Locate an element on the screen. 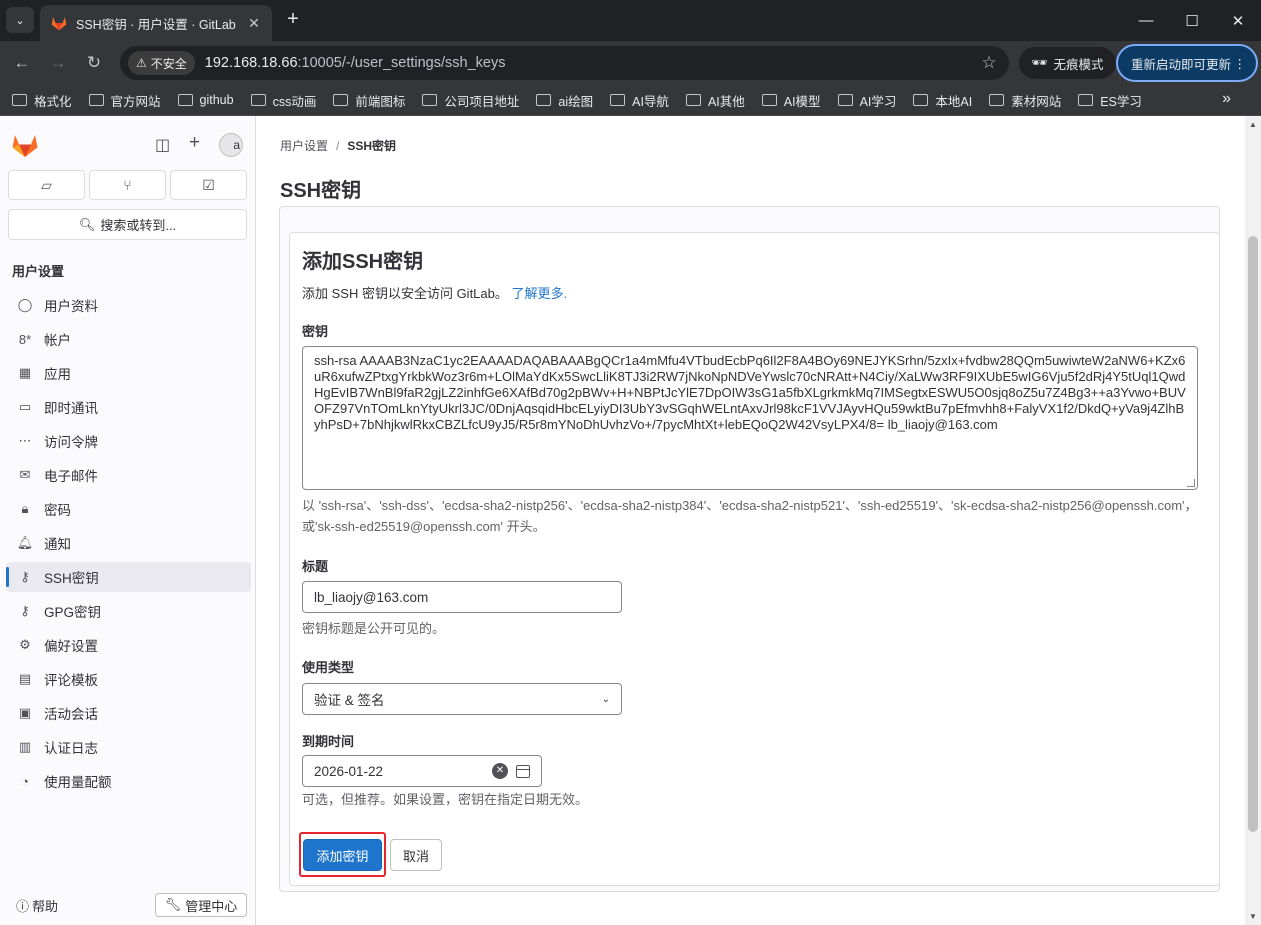  more-bookmarks-icon: » is located at coordinates (1226, 99).